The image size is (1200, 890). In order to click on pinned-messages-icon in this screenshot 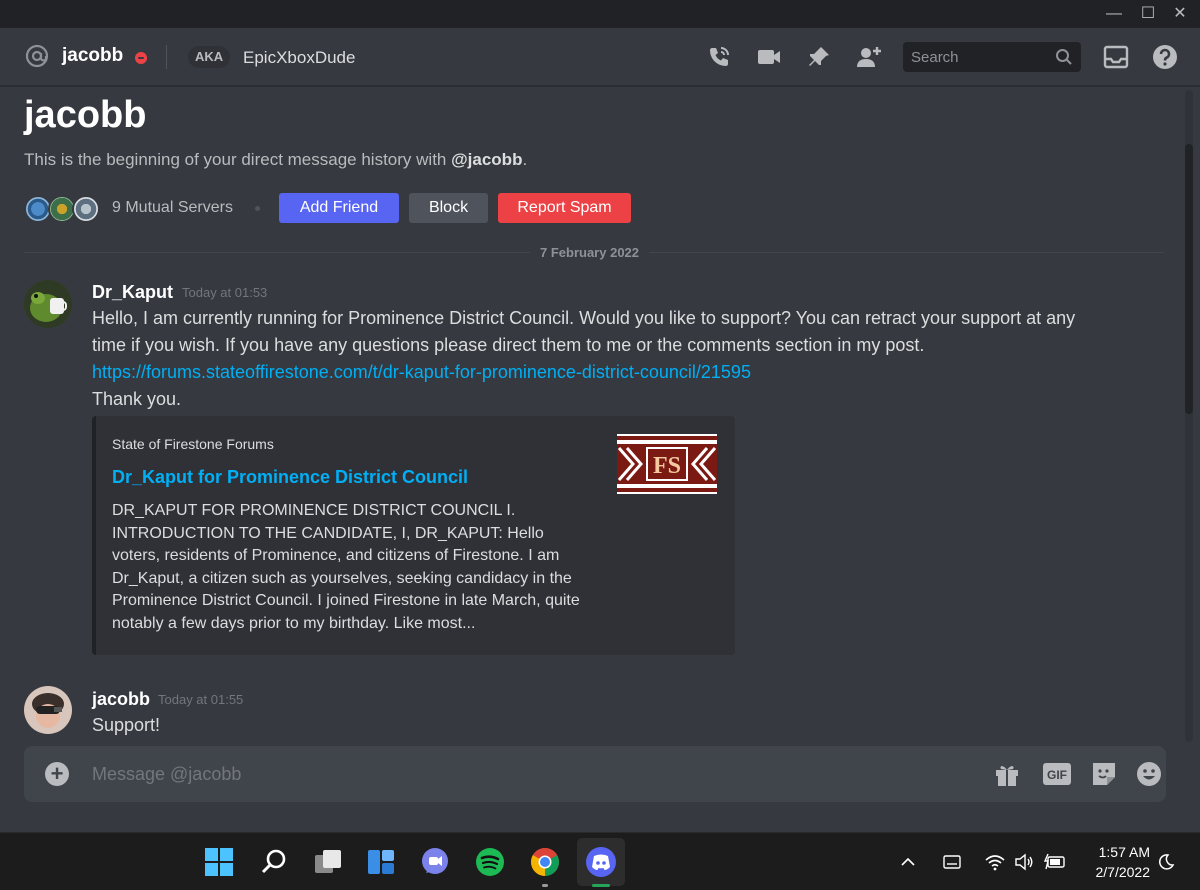, I will do `click(819, 57)`.